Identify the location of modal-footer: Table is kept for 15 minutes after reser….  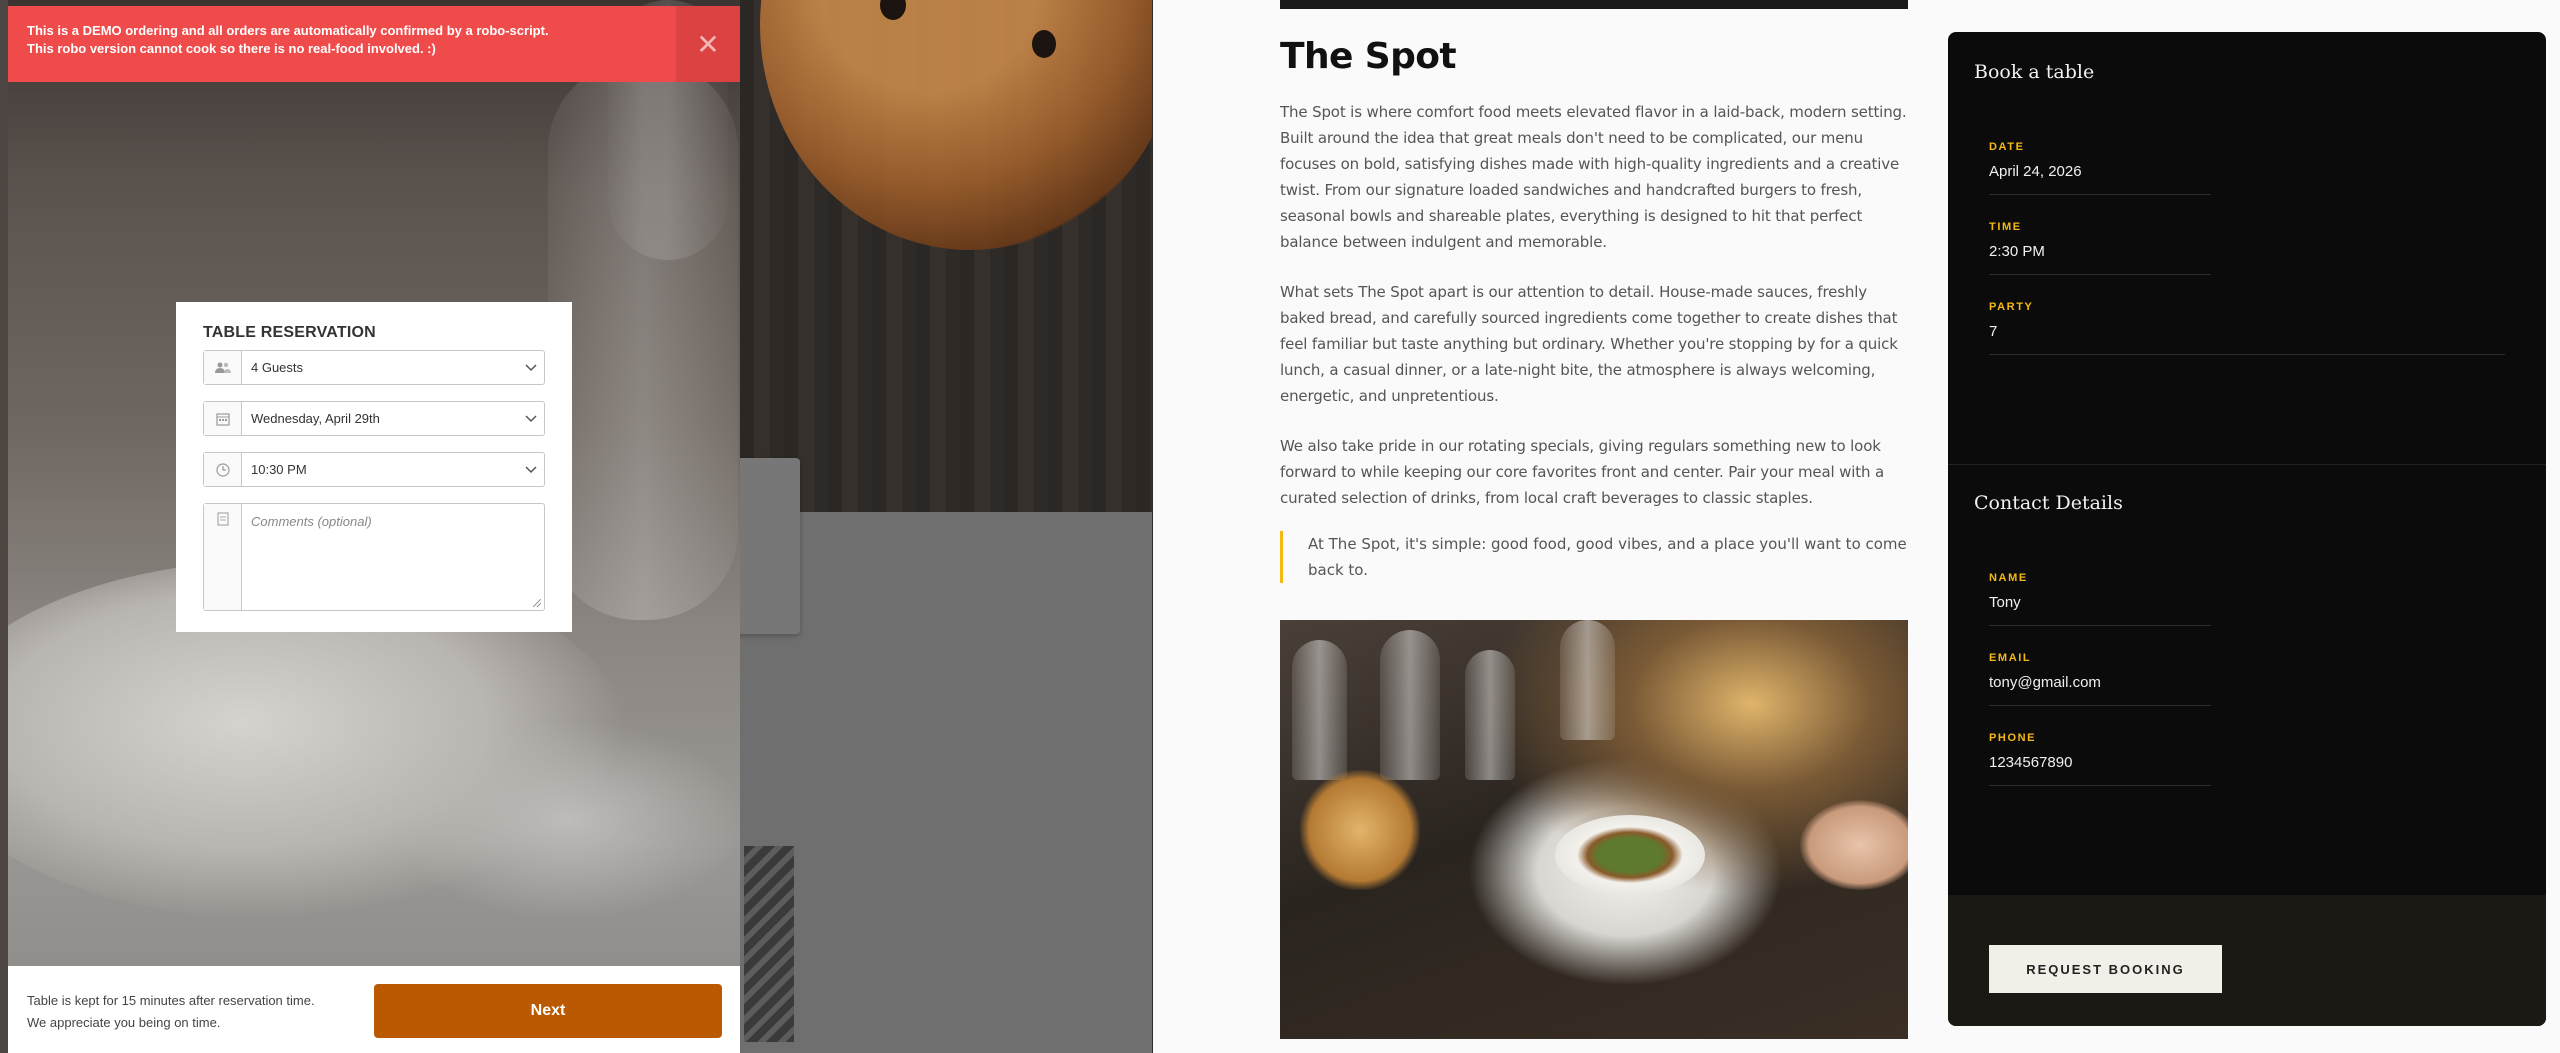
(374, 1009).